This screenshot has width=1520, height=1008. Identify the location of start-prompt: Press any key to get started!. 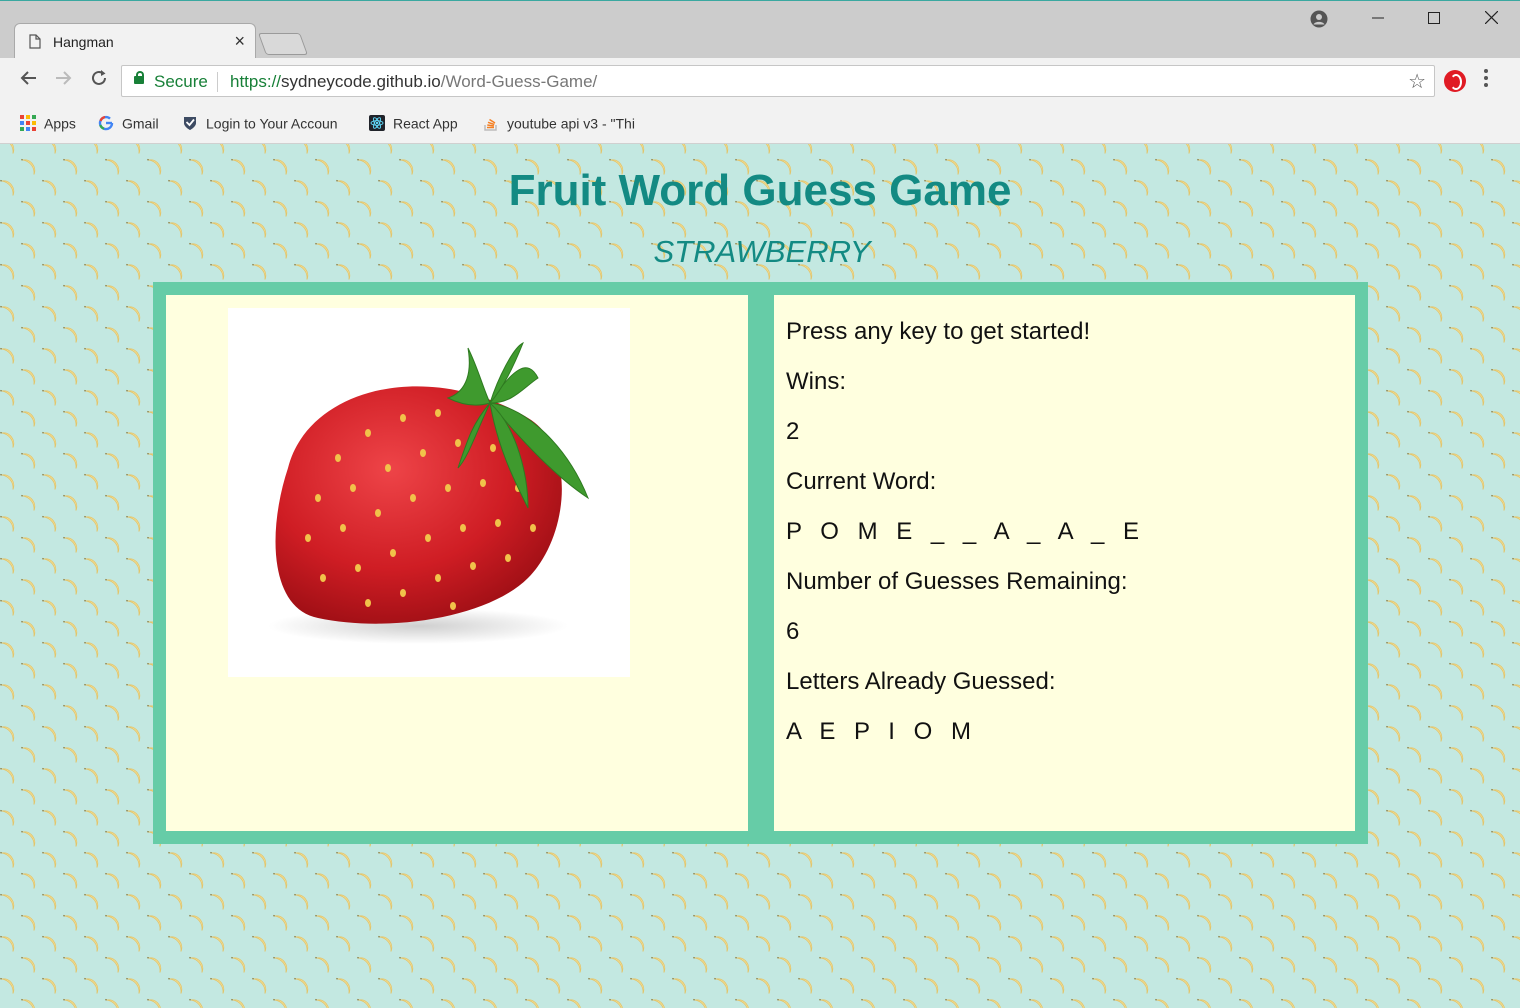
(938, 331).